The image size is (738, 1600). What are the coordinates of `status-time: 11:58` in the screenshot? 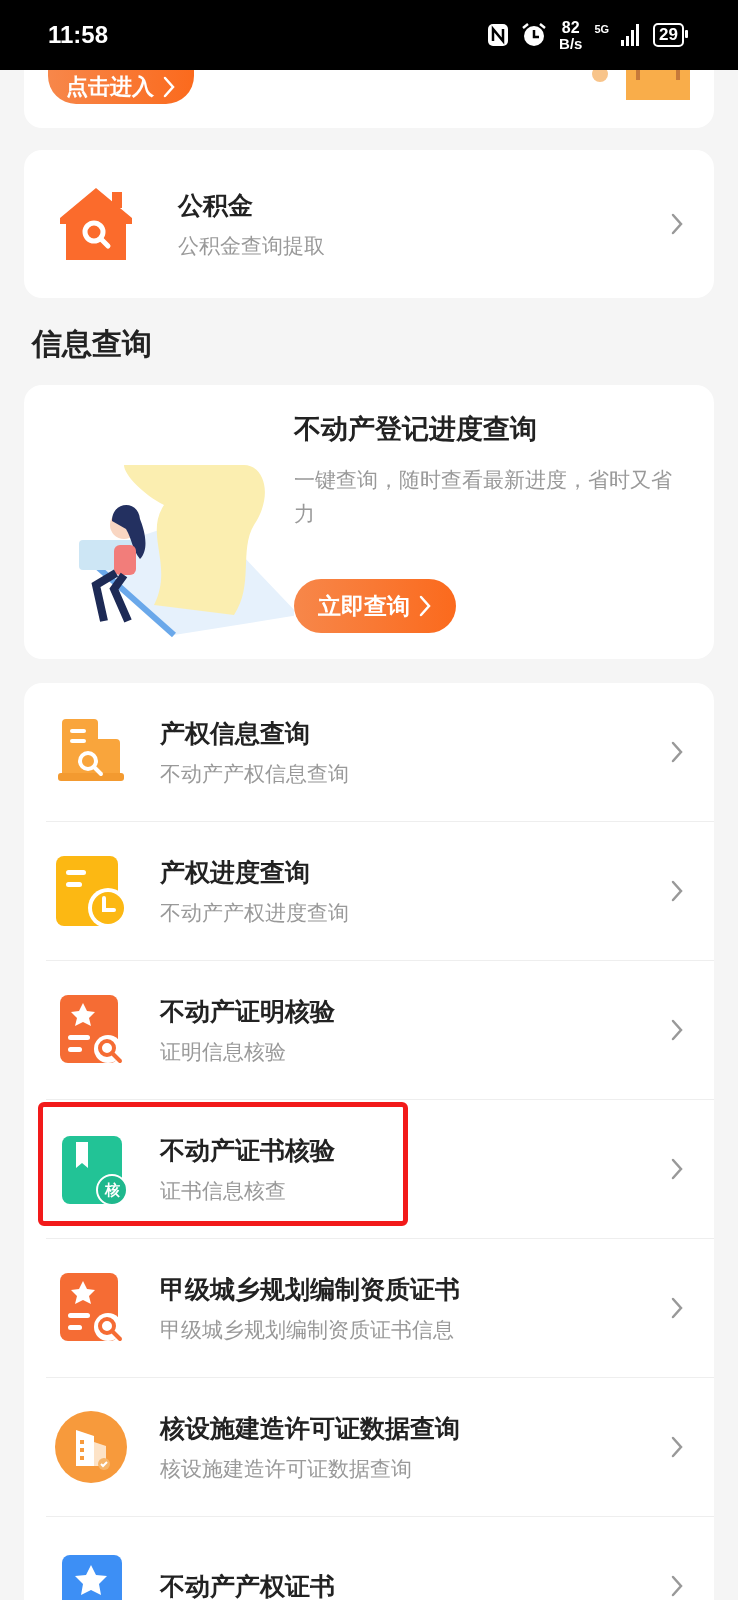 It's located at (79, 35).